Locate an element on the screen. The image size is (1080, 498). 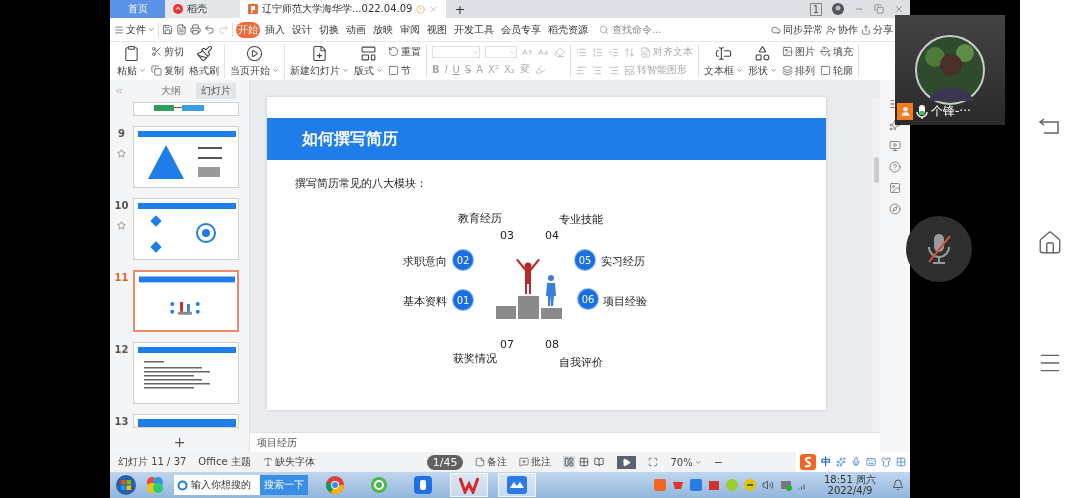
shapes-icon is located at coordinates (762, 53).